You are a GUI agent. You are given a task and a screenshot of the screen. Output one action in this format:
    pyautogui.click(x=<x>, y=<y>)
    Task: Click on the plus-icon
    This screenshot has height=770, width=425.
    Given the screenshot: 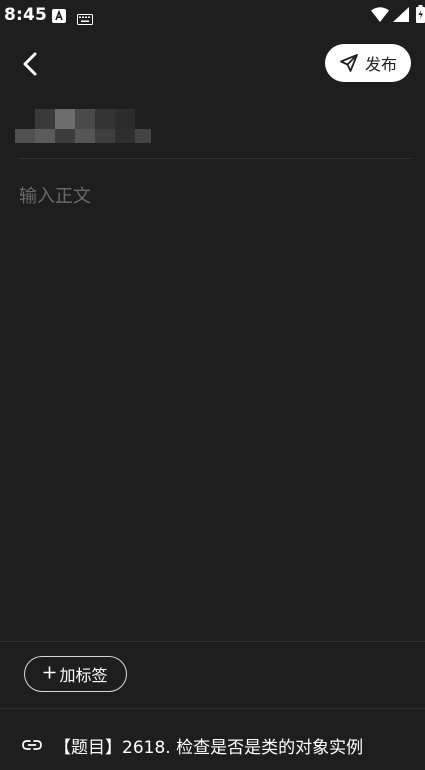 What is the action you would take?
    pyautogui.click(x=49, y=674)
    